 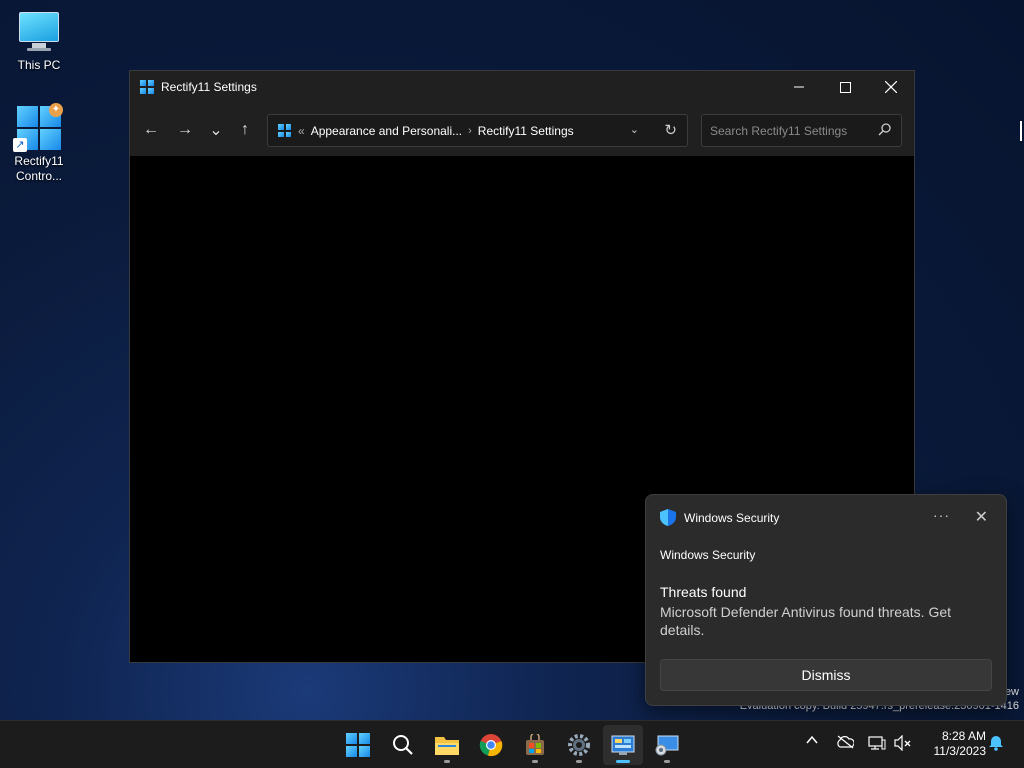 What do you see at coordinates (963, 736) in the screenshot?
I see `clock-time: 8:28 AM` at bounding box center [963, 736].